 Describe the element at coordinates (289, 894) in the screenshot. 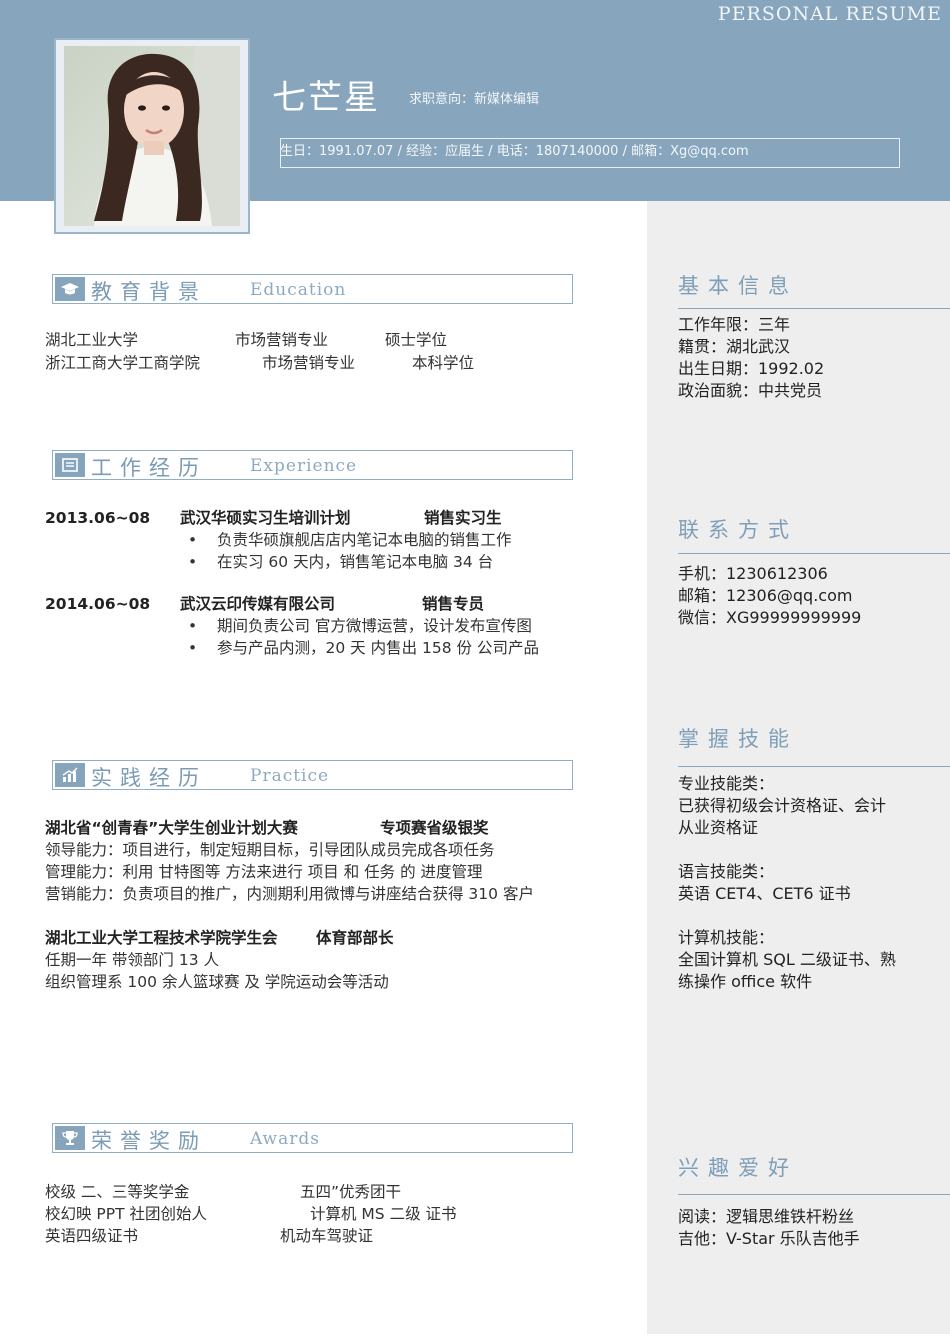

I see `practice-line: 营销能力：负责项目的推广，内测期利用微博与讲座结合获得 310 客户` at that location.